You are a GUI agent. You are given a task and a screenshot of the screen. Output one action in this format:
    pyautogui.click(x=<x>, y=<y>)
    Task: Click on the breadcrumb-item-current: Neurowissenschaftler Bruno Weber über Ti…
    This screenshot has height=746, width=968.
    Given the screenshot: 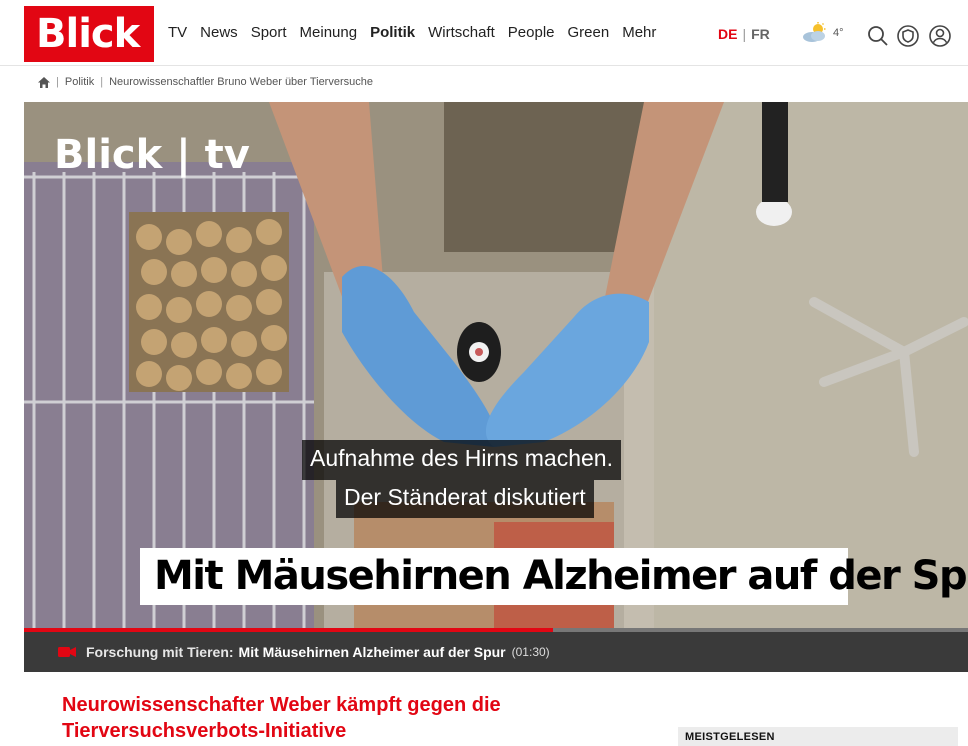 What is the action you would take?
    pyautogui.click(x=241, y=82)
    